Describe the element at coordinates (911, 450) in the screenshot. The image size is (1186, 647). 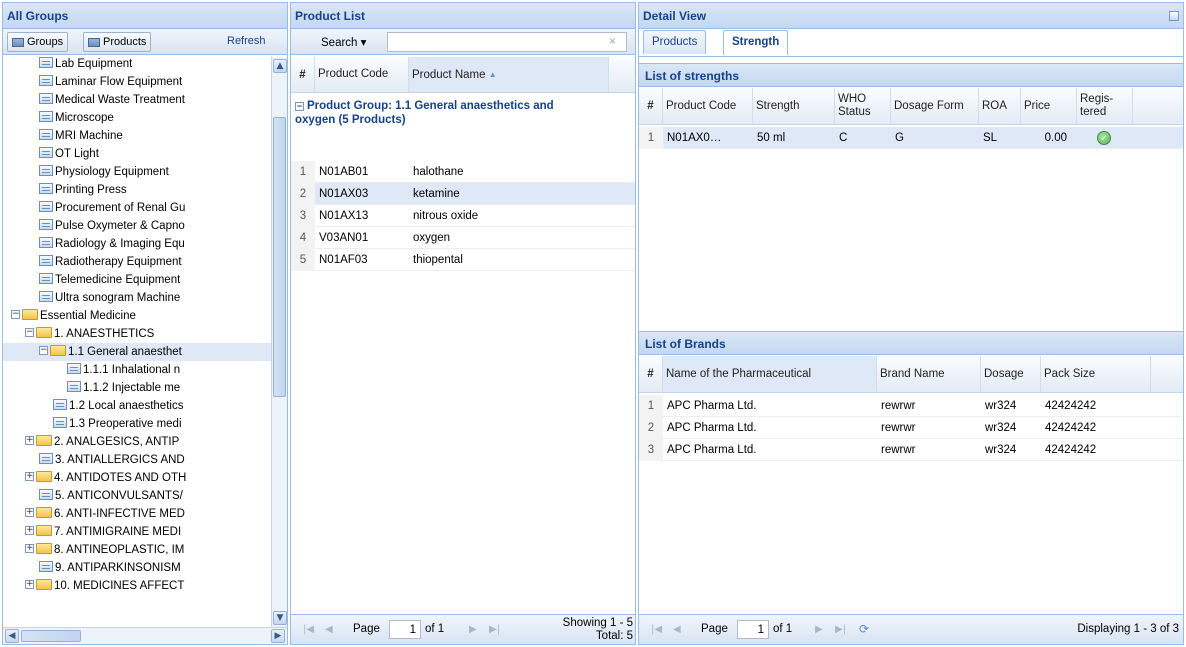
I see `brand-row: 3 APC Pharma Ltd. rewrwr wr324 42424242` at that location.